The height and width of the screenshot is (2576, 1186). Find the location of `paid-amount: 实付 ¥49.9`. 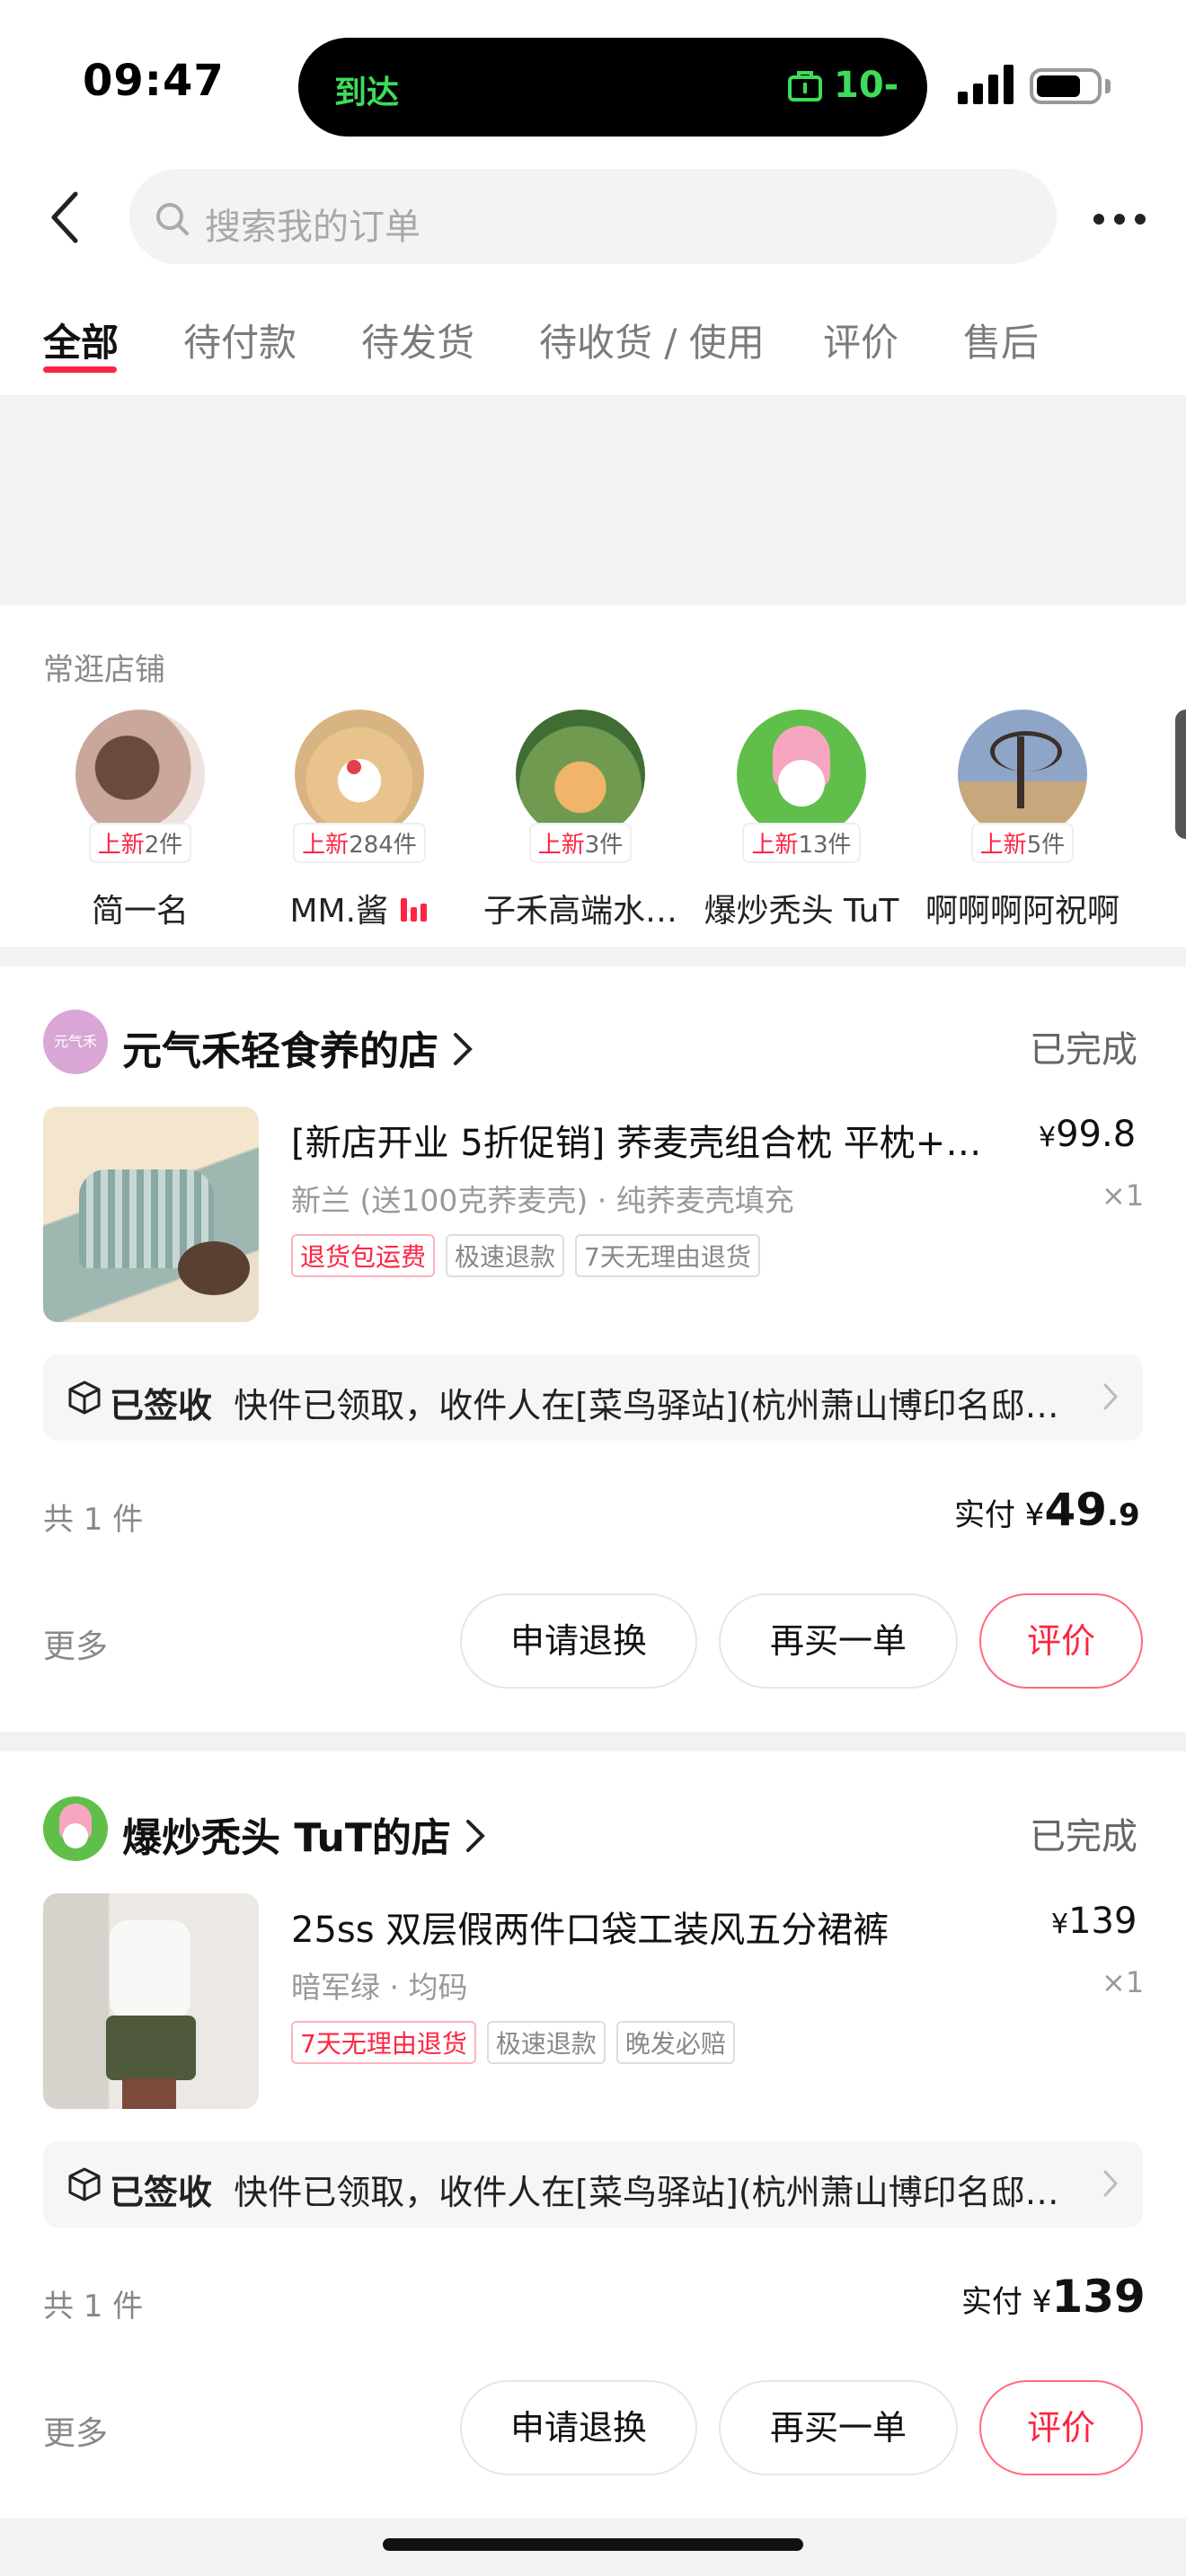

paid-amount: 实付 ¥49.9 is located at coordinates (1047, 1510).